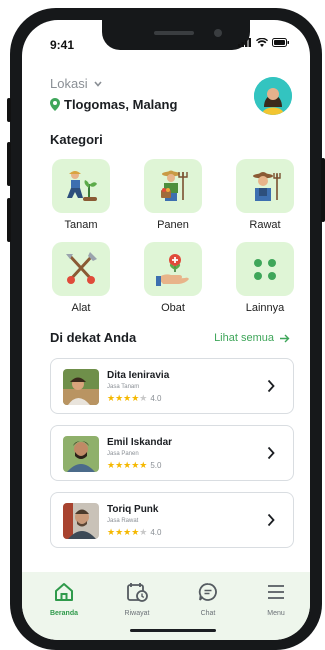 This screenshot has height=650, width=325. What do you see at coordinates (218, 33) in the screenshot?
I see `front-camera` at bounding box center [218, 33].